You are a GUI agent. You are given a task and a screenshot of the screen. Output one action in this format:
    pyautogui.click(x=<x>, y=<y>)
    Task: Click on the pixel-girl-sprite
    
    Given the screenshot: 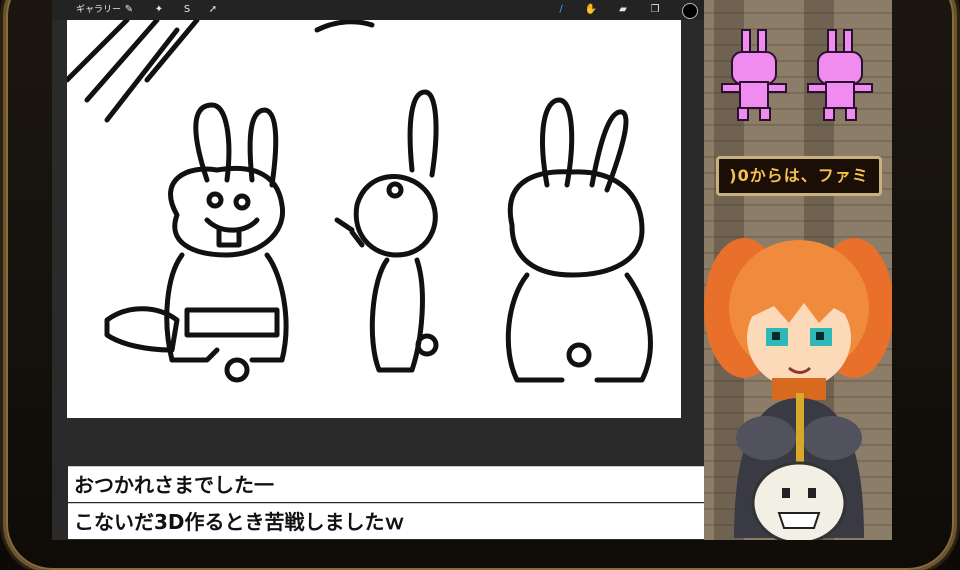 What is the action you would take?
    pyautogui.click(x=798, y=389)
    